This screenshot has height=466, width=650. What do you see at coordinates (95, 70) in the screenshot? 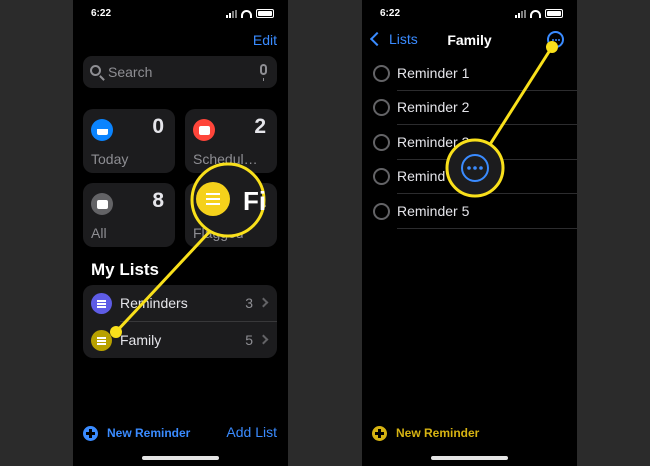
I see `search-icon` at bounding box center [95, 70].